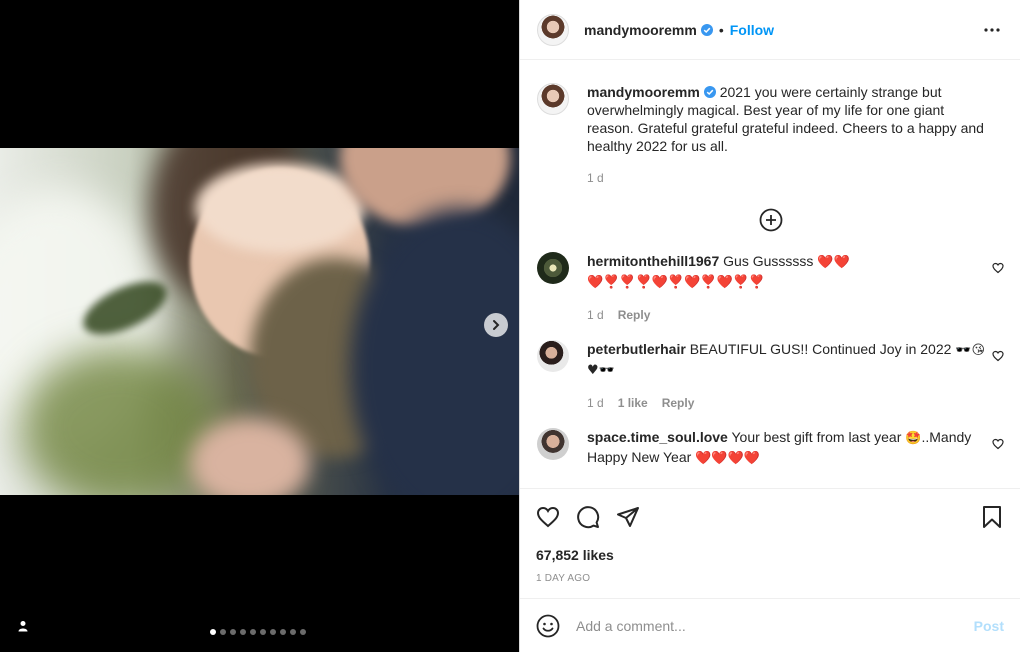  I want to click on comment-text: Your best gift from last year, so click(818, 437).